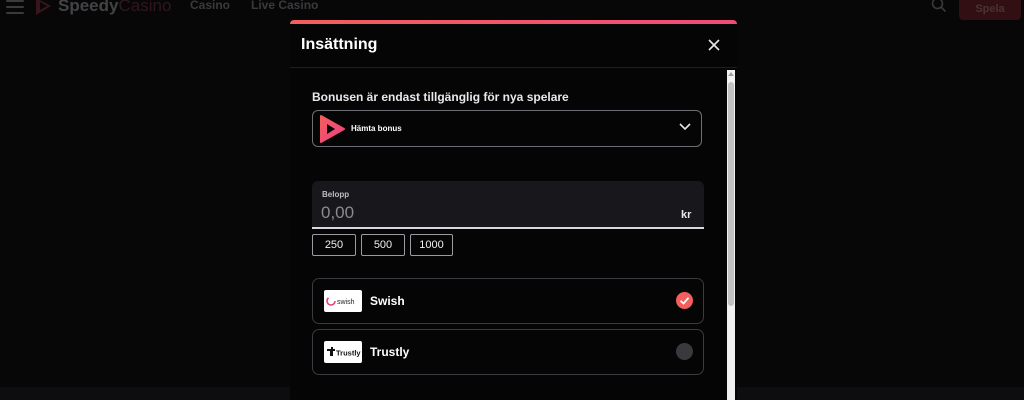 The image size is (1024, 400). Describe the element at coordinates (387, 301) in the screenshot. I see `swish-label: Swish` at that location.